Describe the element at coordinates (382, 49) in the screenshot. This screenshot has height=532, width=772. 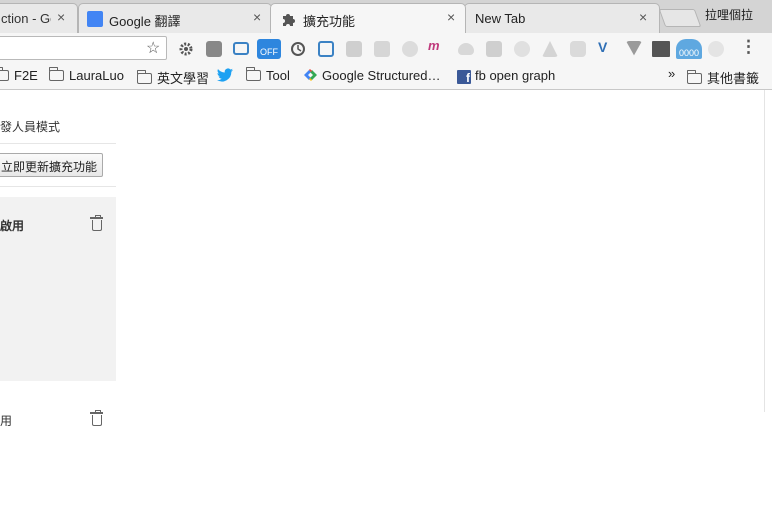
I see `qr-code-icon` at that location.